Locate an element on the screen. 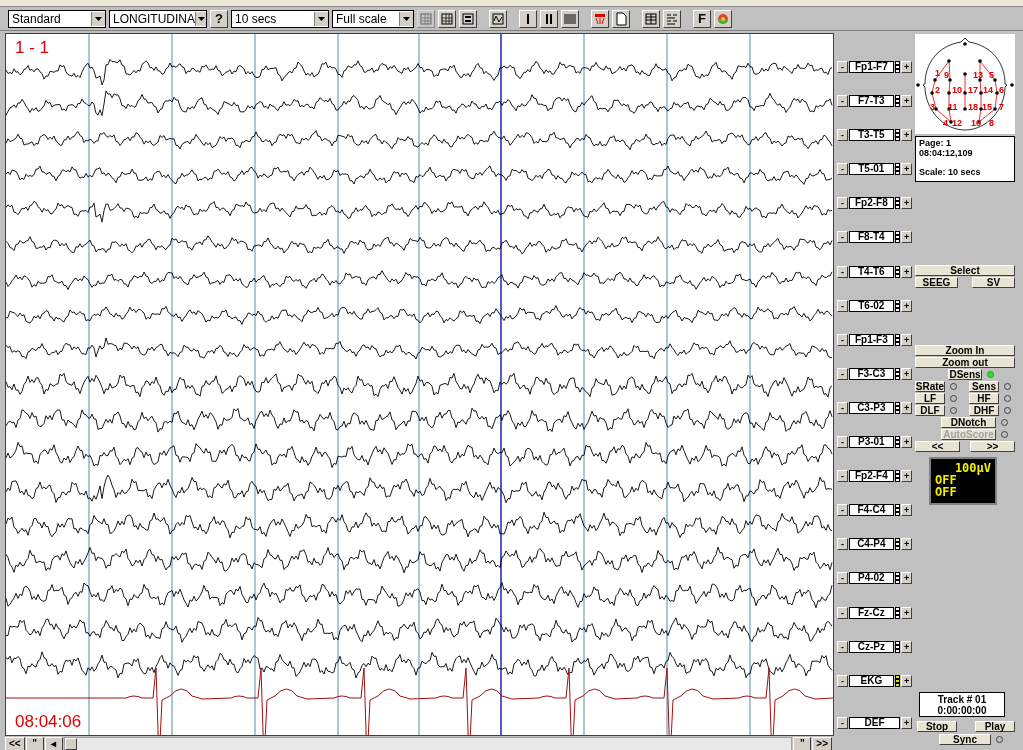 This screenshot has height=750, width=1023. channel-label: F4-C4 is located at coordinates (871, 510).